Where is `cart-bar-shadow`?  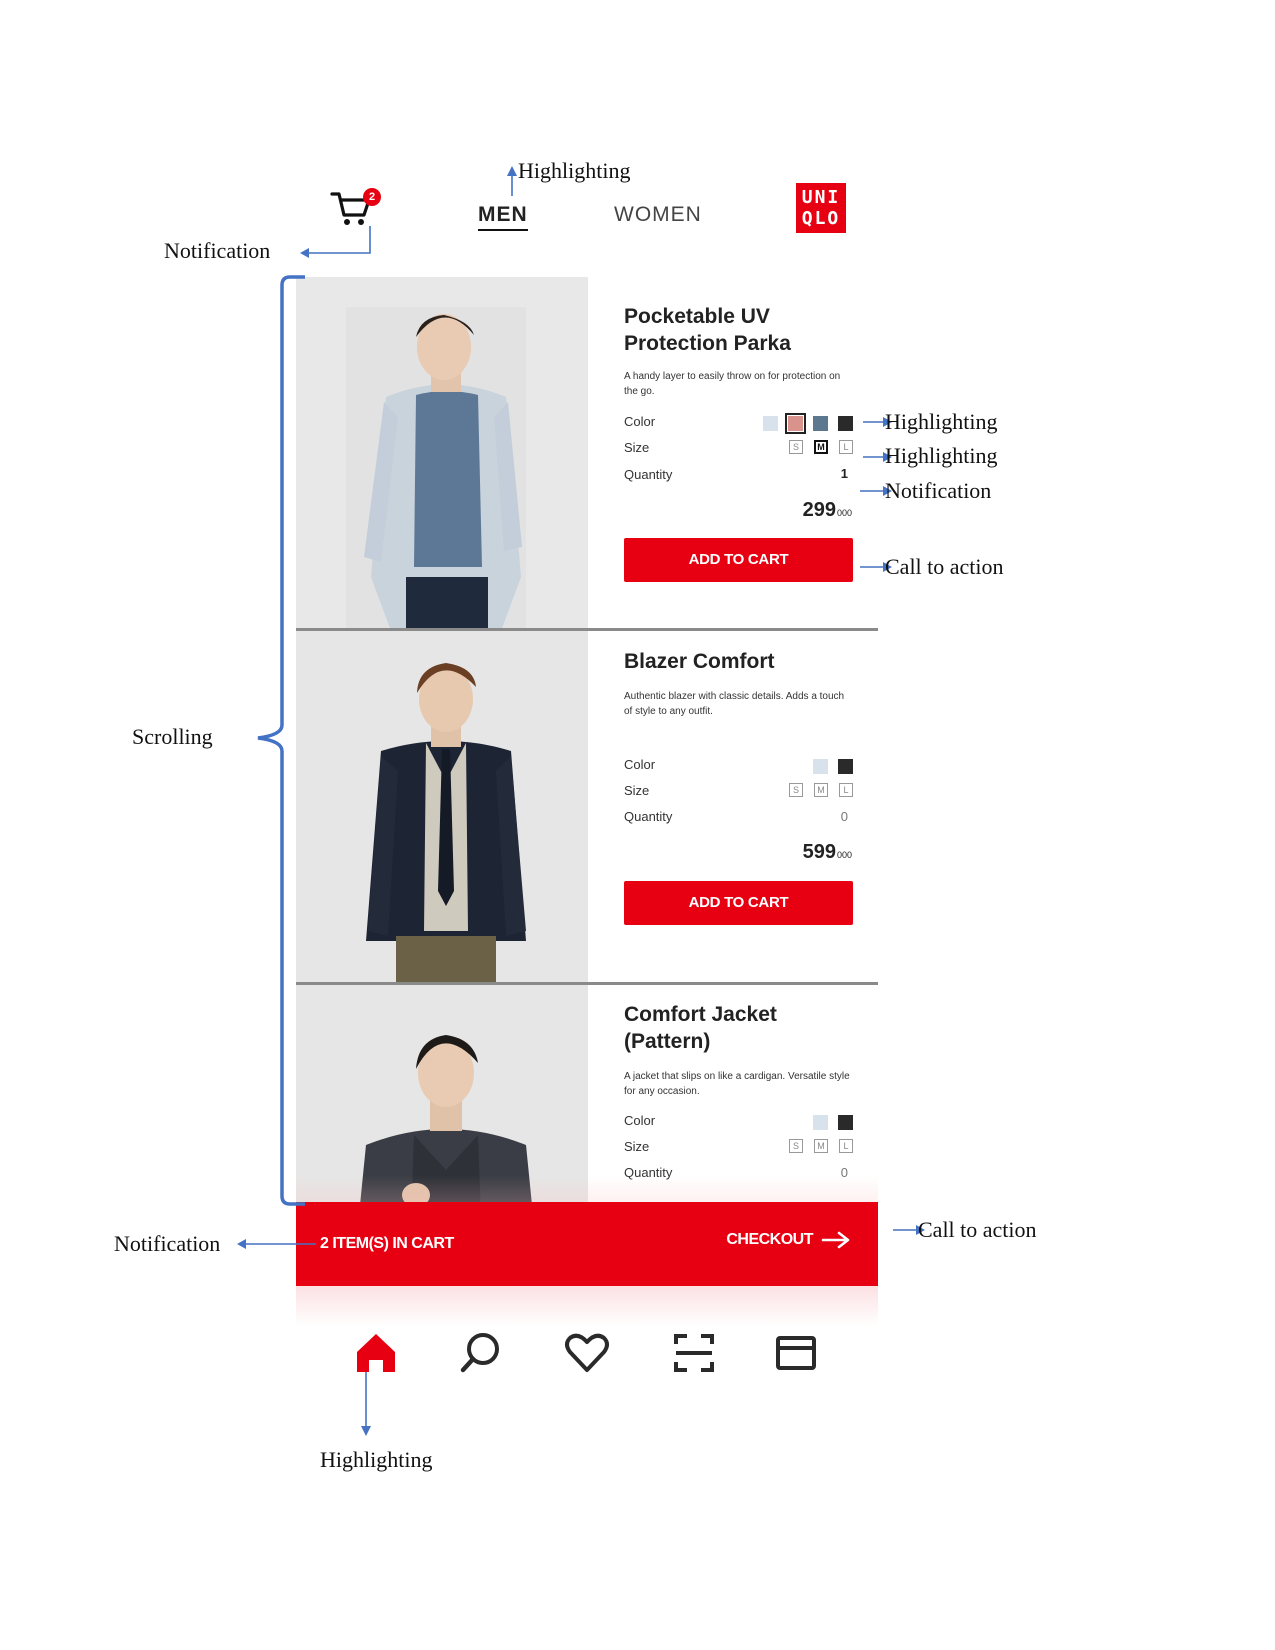 cart-bar-shadow is located at coordinates (587, 1306).